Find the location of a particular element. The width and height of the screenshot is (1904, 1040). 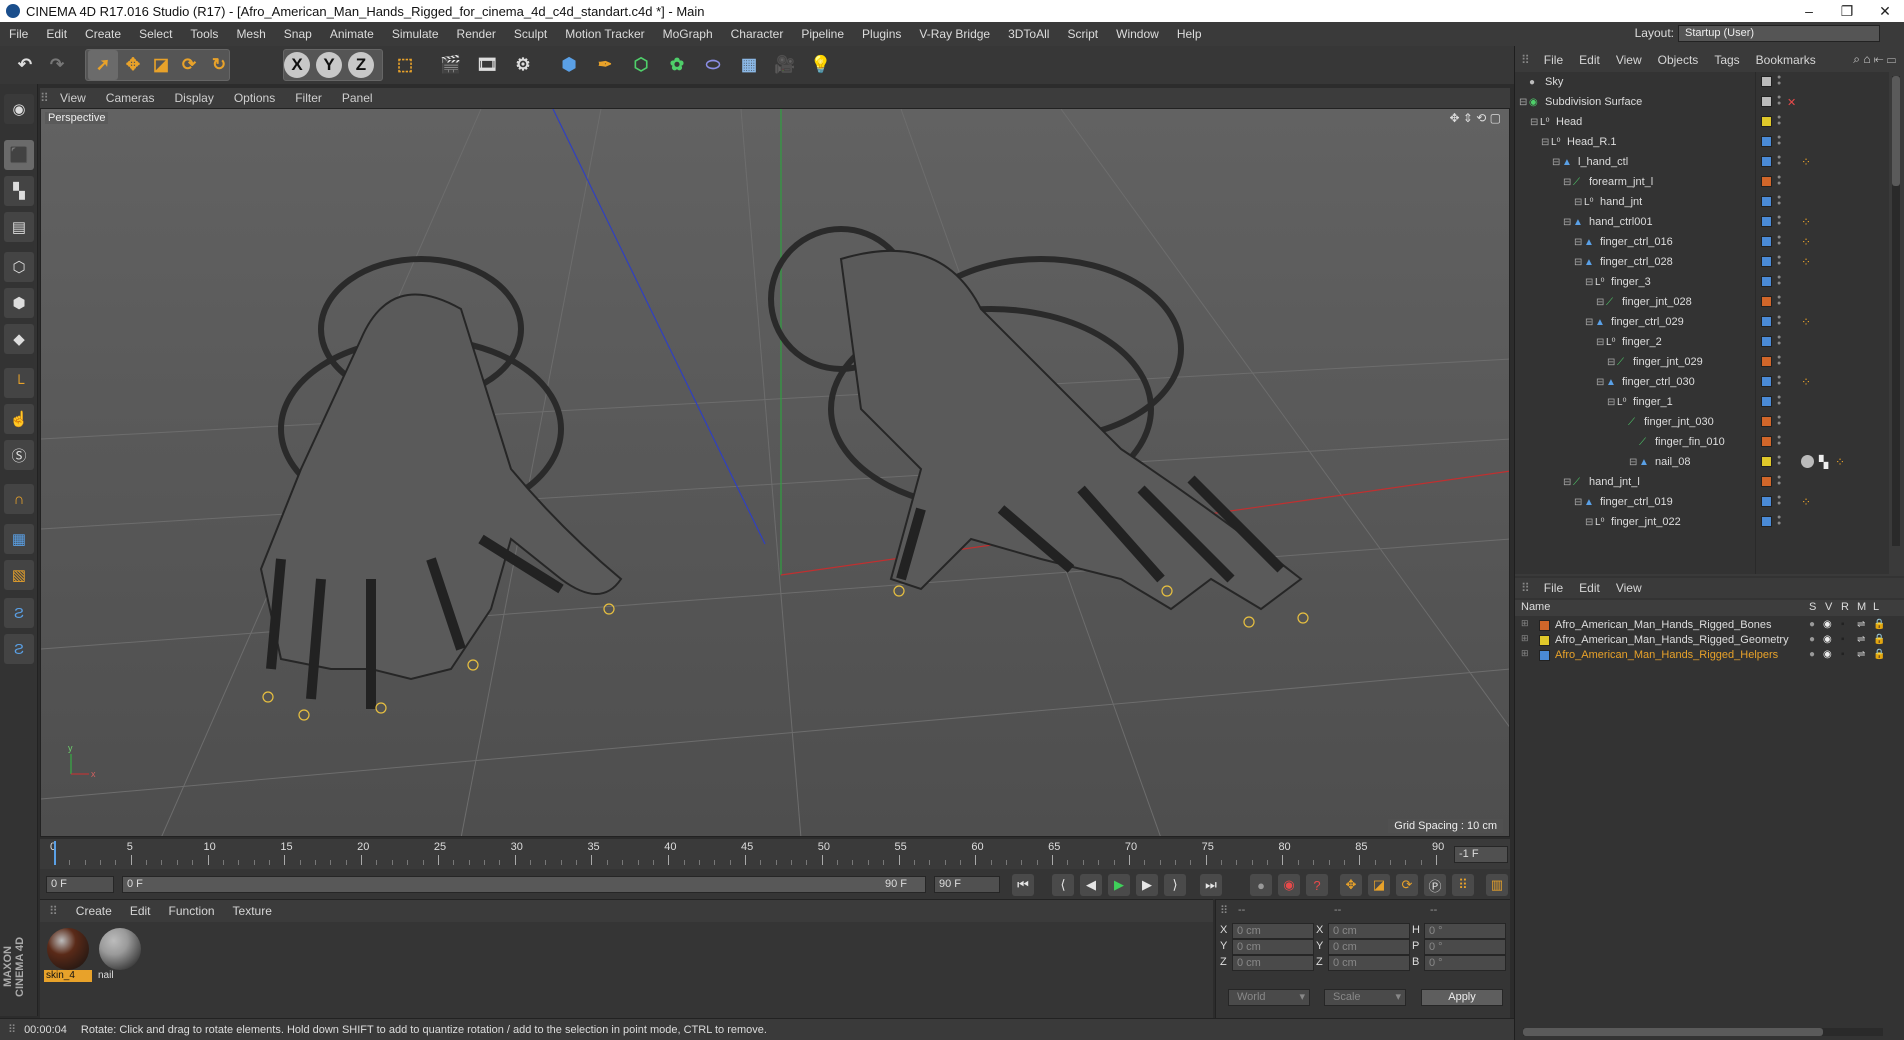

coord-value-field: 0 cm is located at coordinates (1273, 931).